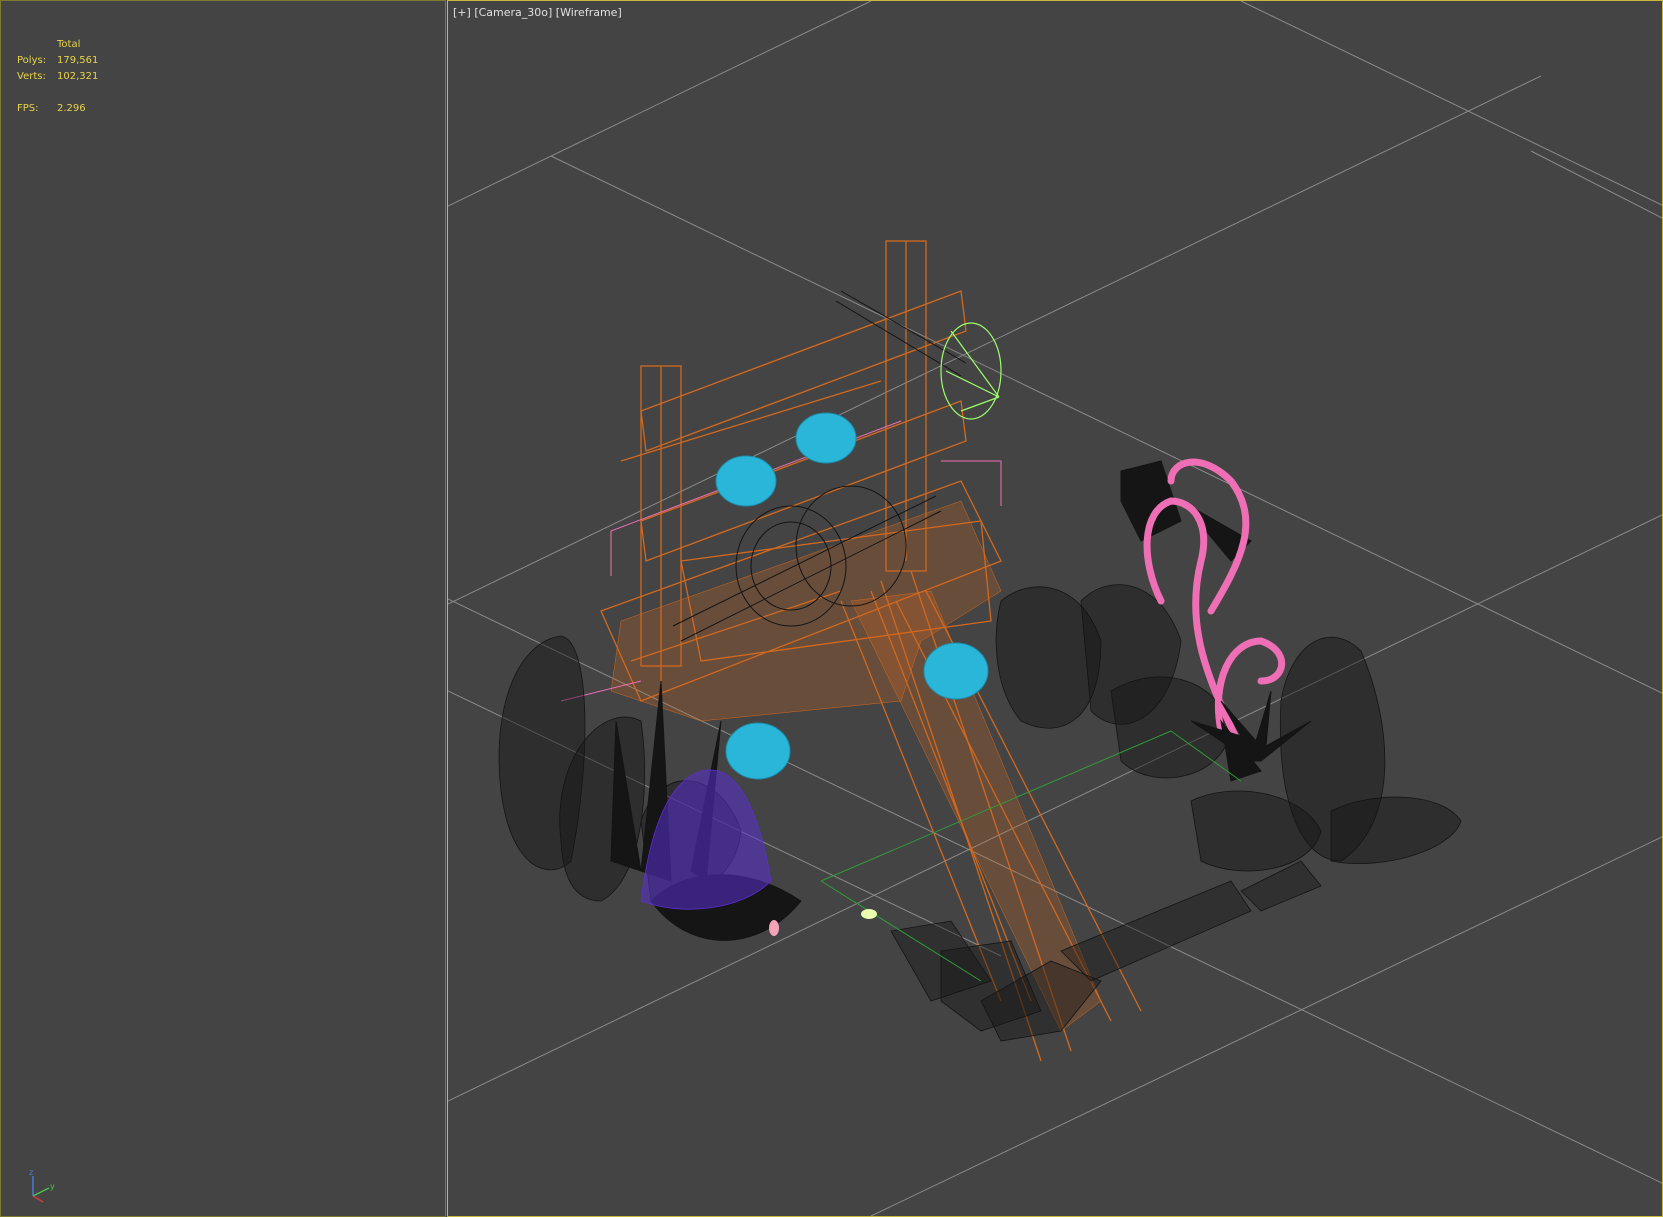 The image size is (1663, 1217). I want to click on viewport-menu-plus: [+], so click(462, 12).